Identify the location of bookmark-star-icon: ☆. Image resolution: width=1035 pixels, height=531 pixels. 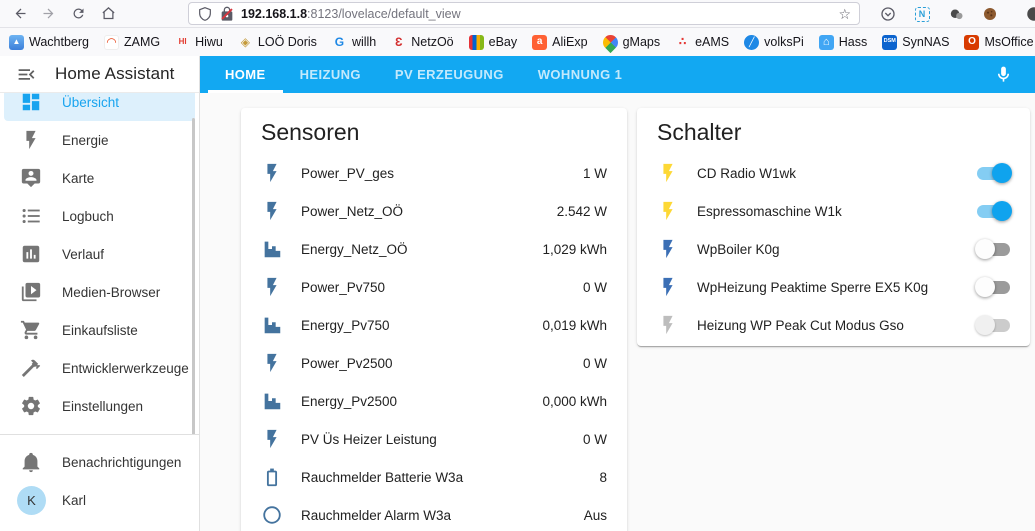
(844, 14).